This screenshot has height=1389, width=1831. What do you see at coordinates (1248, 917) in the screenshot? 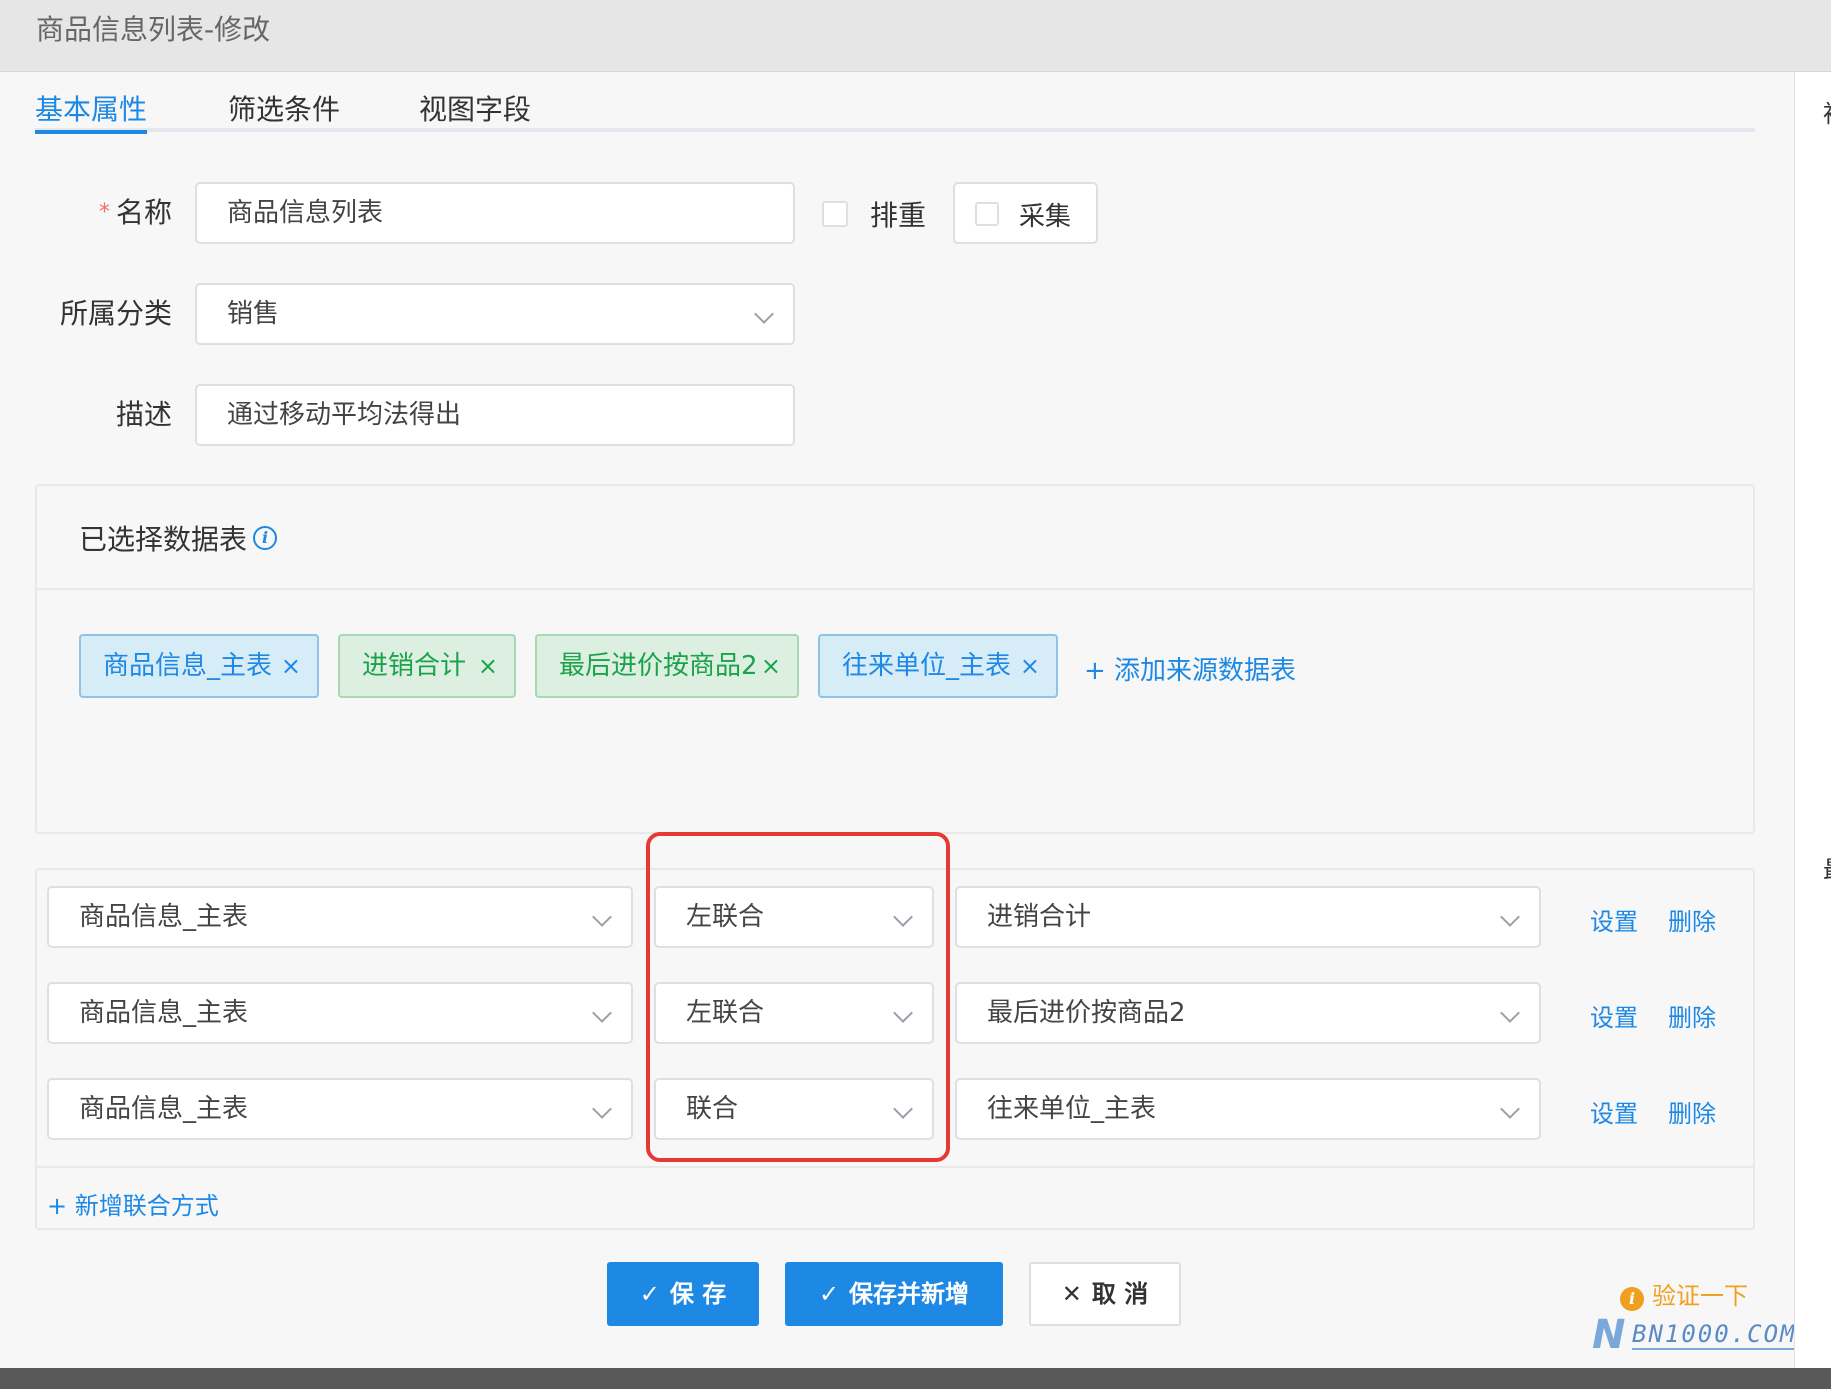
I see `join-right-table-select: 进销合计` at bounding box center [1248, 917].